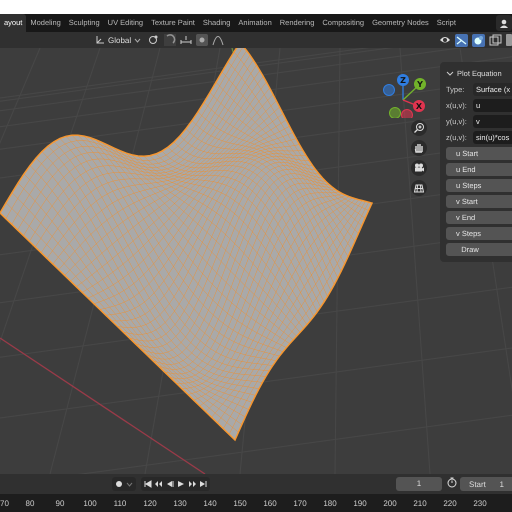 This screenshot has width=512, height=512. What do you see at coordinates (450, 503) in the screenshot?
I see `frame-number: 220` at bounding box center [450, 503].